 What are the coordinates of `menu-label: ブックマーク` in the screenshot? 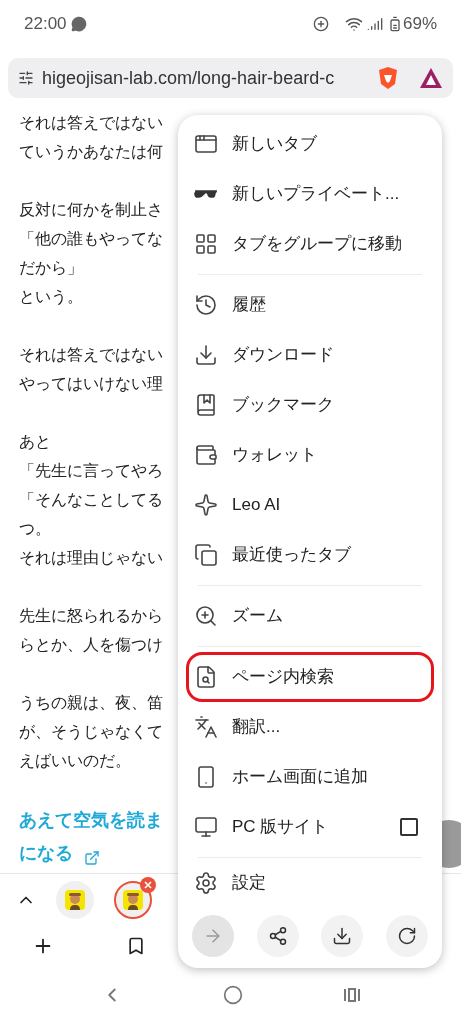 It's located at (283, 405).